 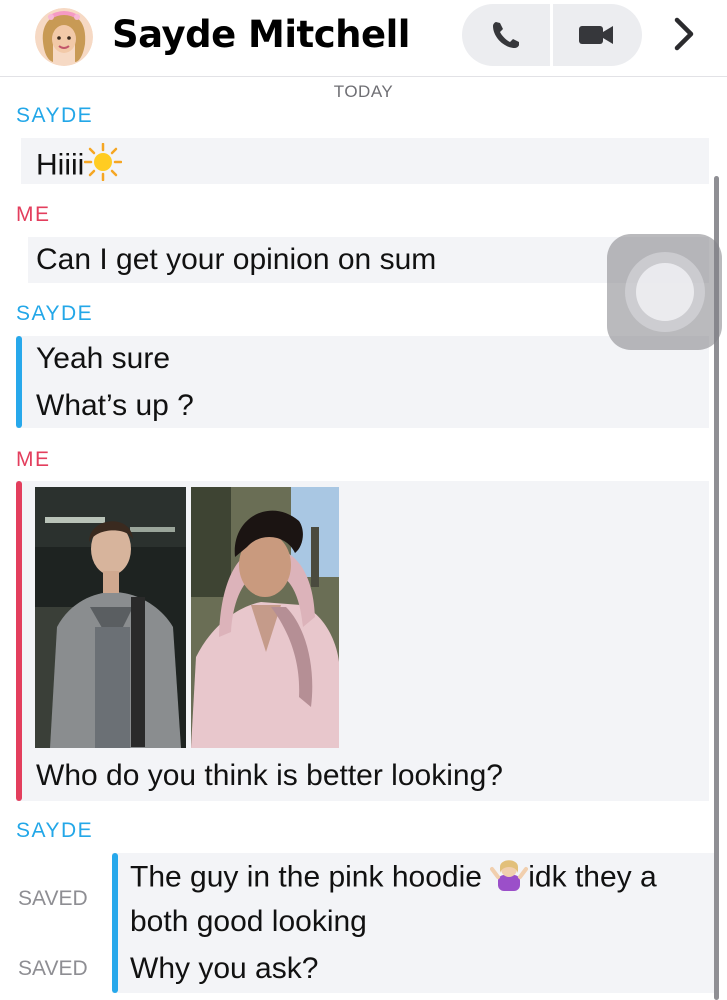 I want to click on chat-header: Sayde Mitchell, so click(x=363, y=38).